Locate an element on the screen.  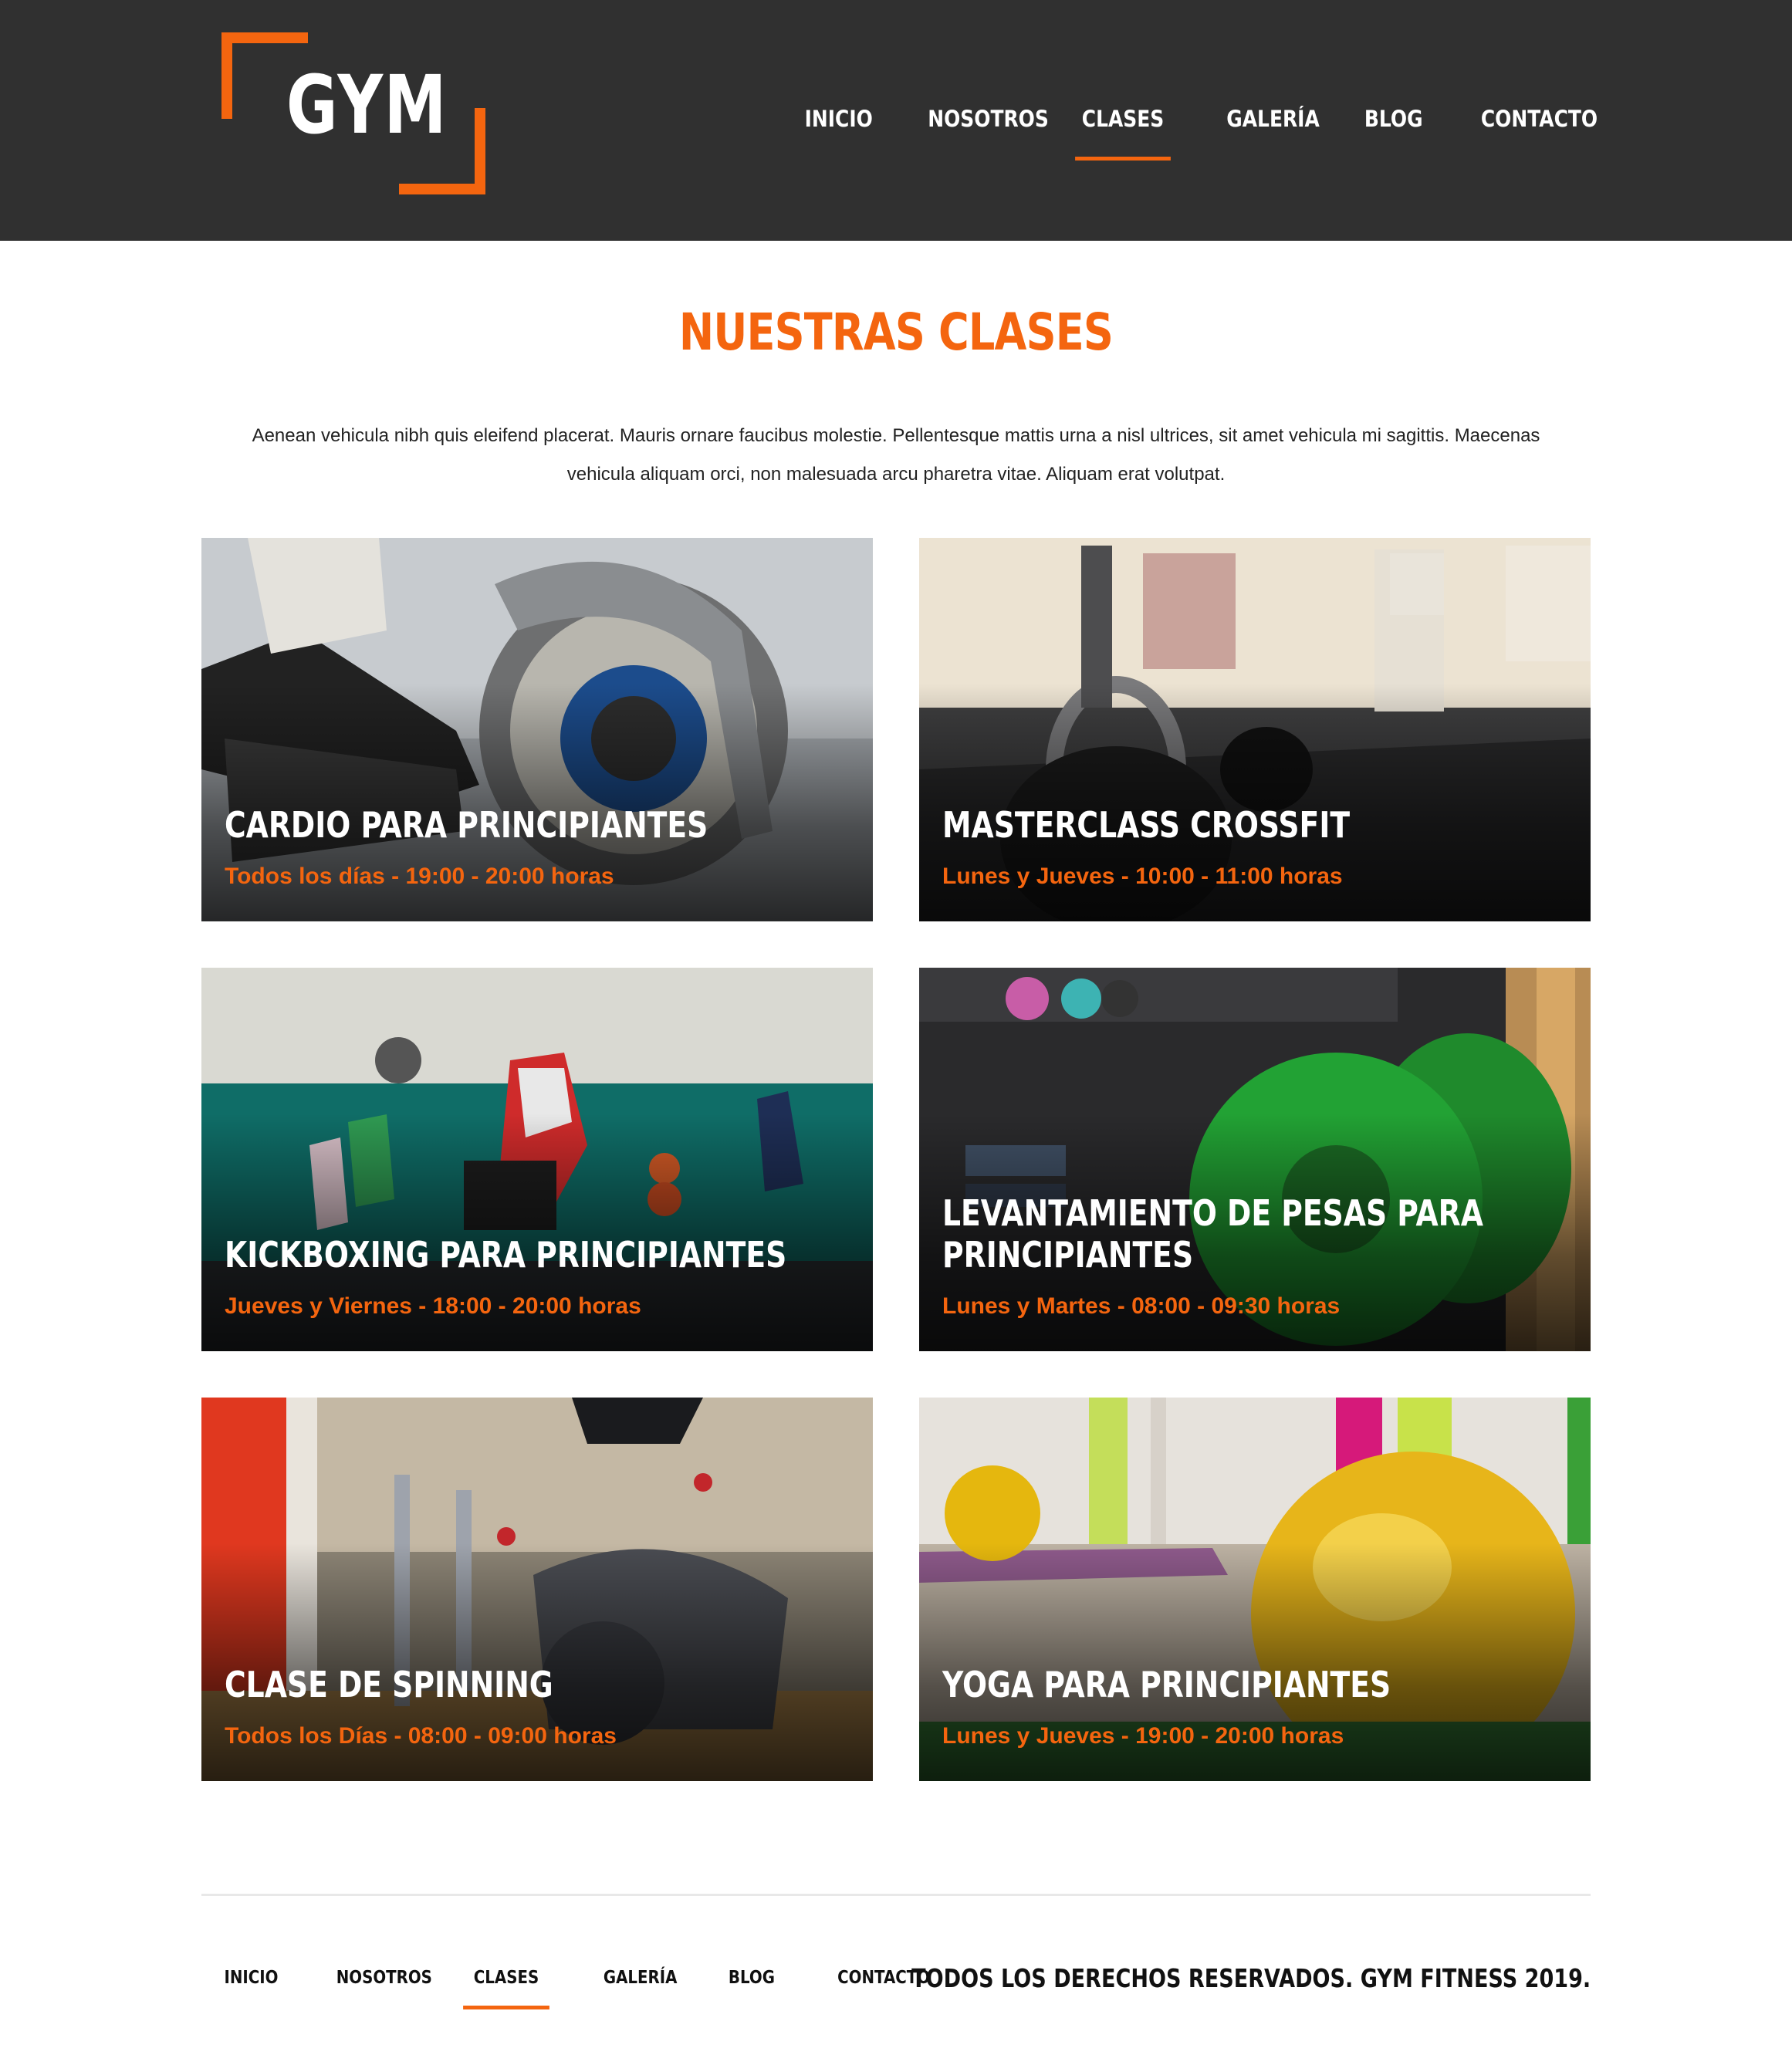
nav-item-galeria: GALERÍA is located at coordinates (1272, 130).